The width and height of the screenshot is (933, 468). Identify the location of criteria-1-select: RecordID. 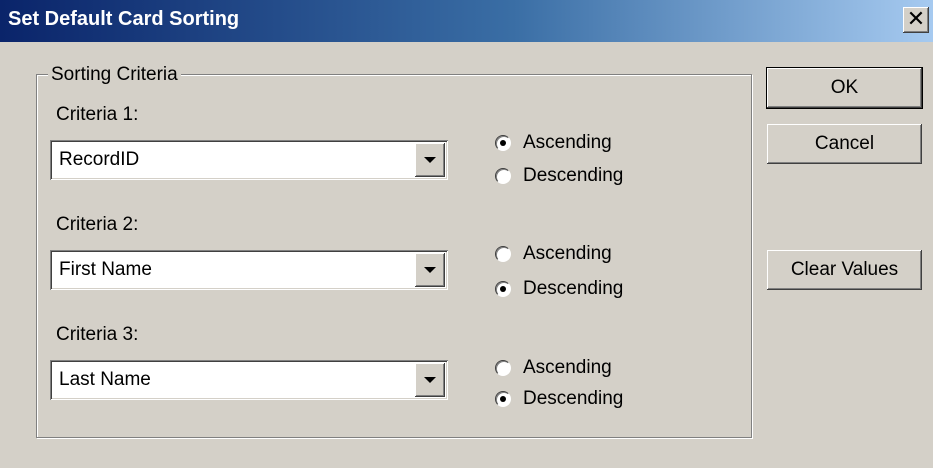
(249, 160).